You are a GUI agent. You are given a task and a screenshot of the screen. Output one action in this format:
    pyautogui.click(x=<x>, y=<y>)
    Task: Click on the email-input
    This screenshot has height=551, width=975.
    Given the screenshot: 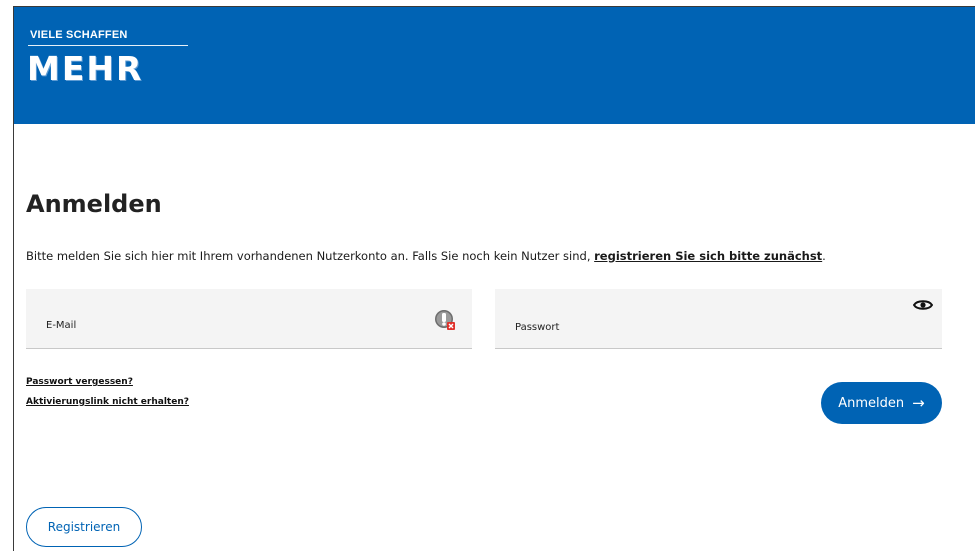 What is the action you would take?
    pyautogui.click(x=238, y=313)
    